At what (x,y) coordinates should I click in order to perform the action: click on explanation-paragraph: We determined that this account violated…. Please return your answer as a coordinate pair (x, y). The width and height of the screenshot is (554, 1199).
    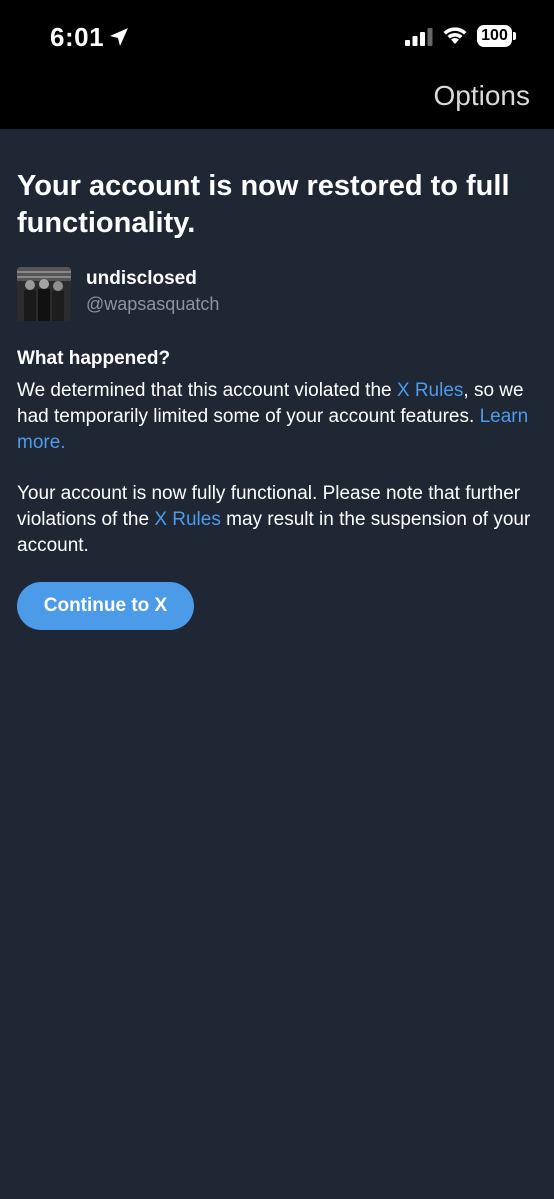
    Looking at the image, I should click on (279, 417).